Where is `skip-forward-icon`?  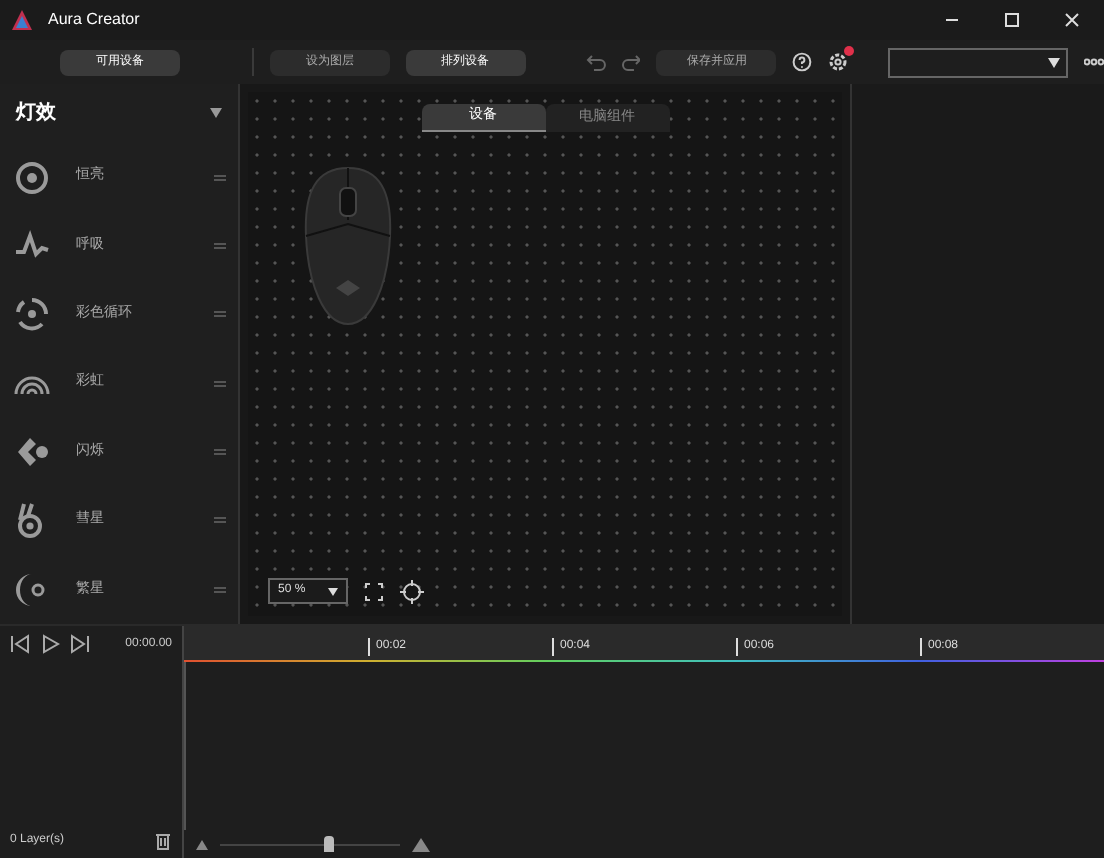 skip-forward-icon is located at coordinates (80, 644).